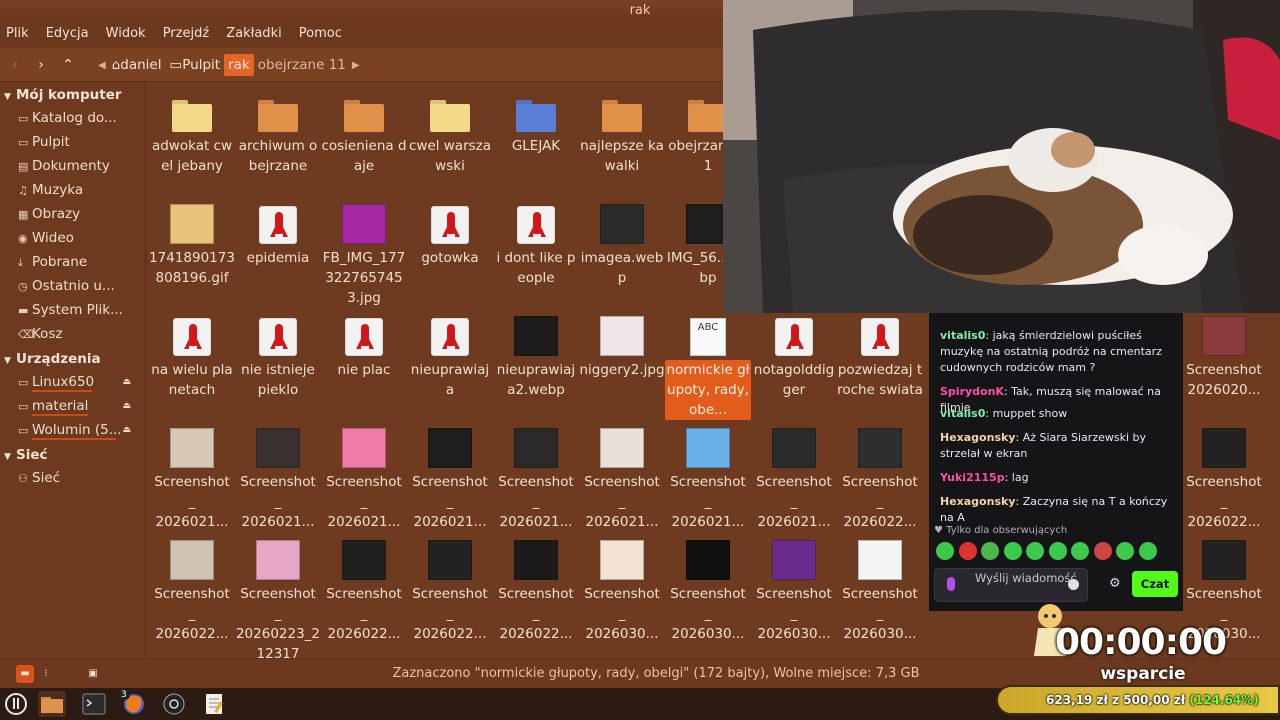 Image resolution: width=1280 pixels, height=720 pixels. What do you see at coordinates (1073, 584) in the screenshot?
I see `emoji-icon` at bounding box center [1073, 584].